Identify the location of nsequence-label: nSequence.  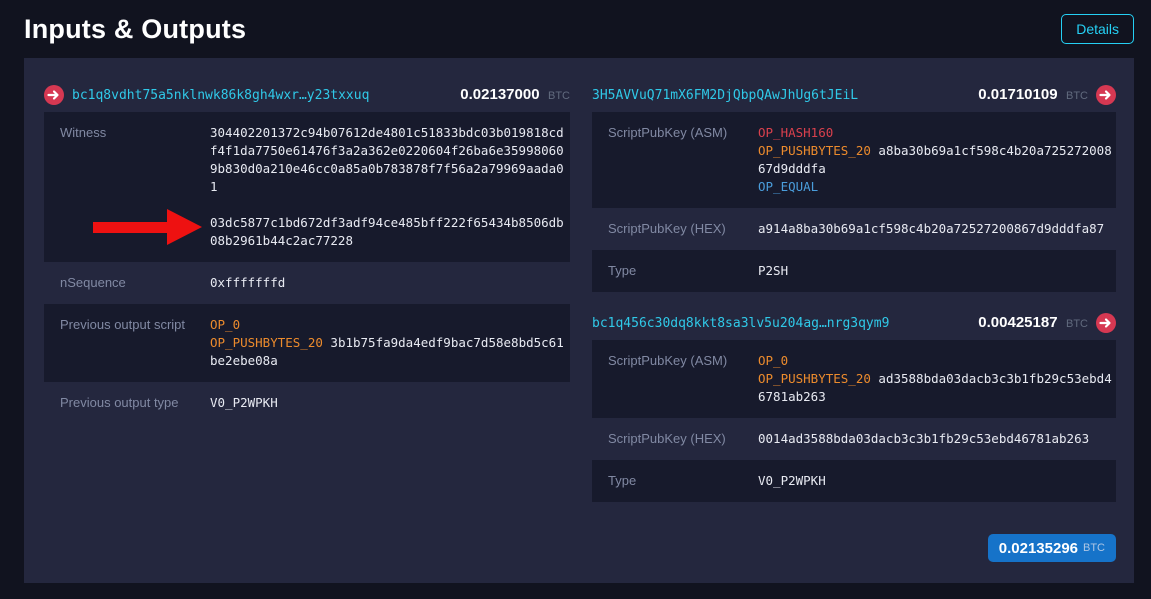
(93, 282).